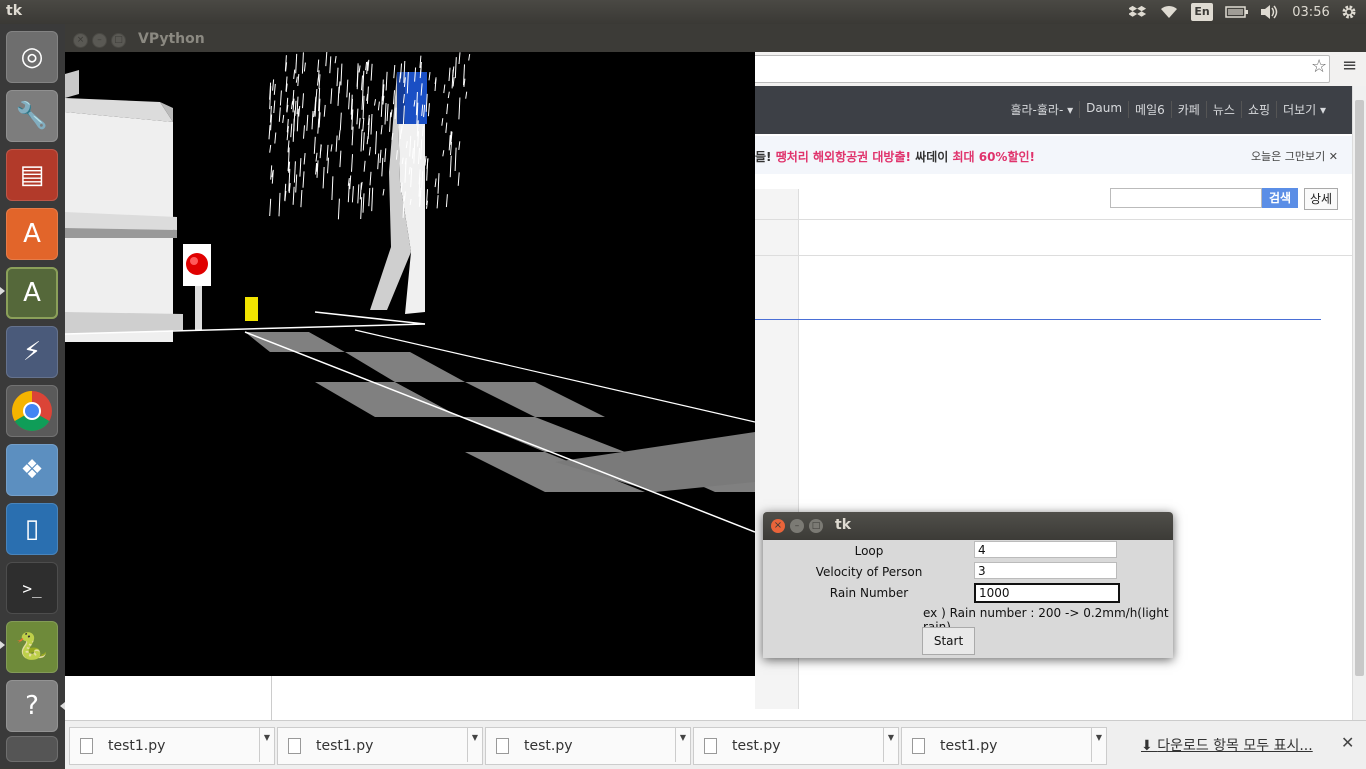  Describe the element at coordinates (869, 593) in the screenshot. I see `rain-number-label: Rain Number` at that location.